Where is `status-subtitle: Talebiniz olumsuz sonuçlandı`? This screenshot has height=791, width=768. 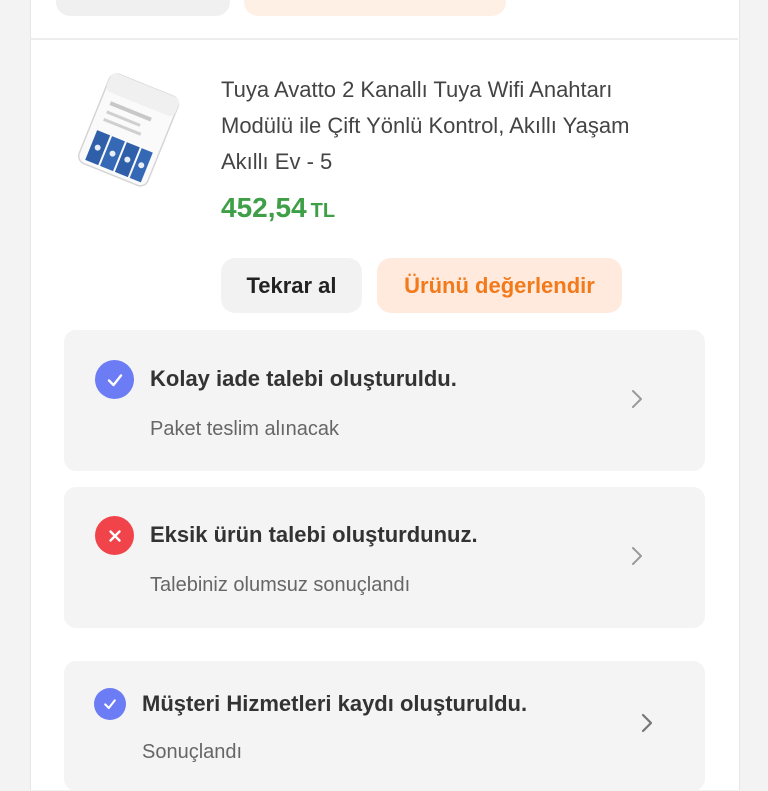 status-subtitle: Talebiniz olumsuz sonuçlandı is located at coordinates (280, 585).